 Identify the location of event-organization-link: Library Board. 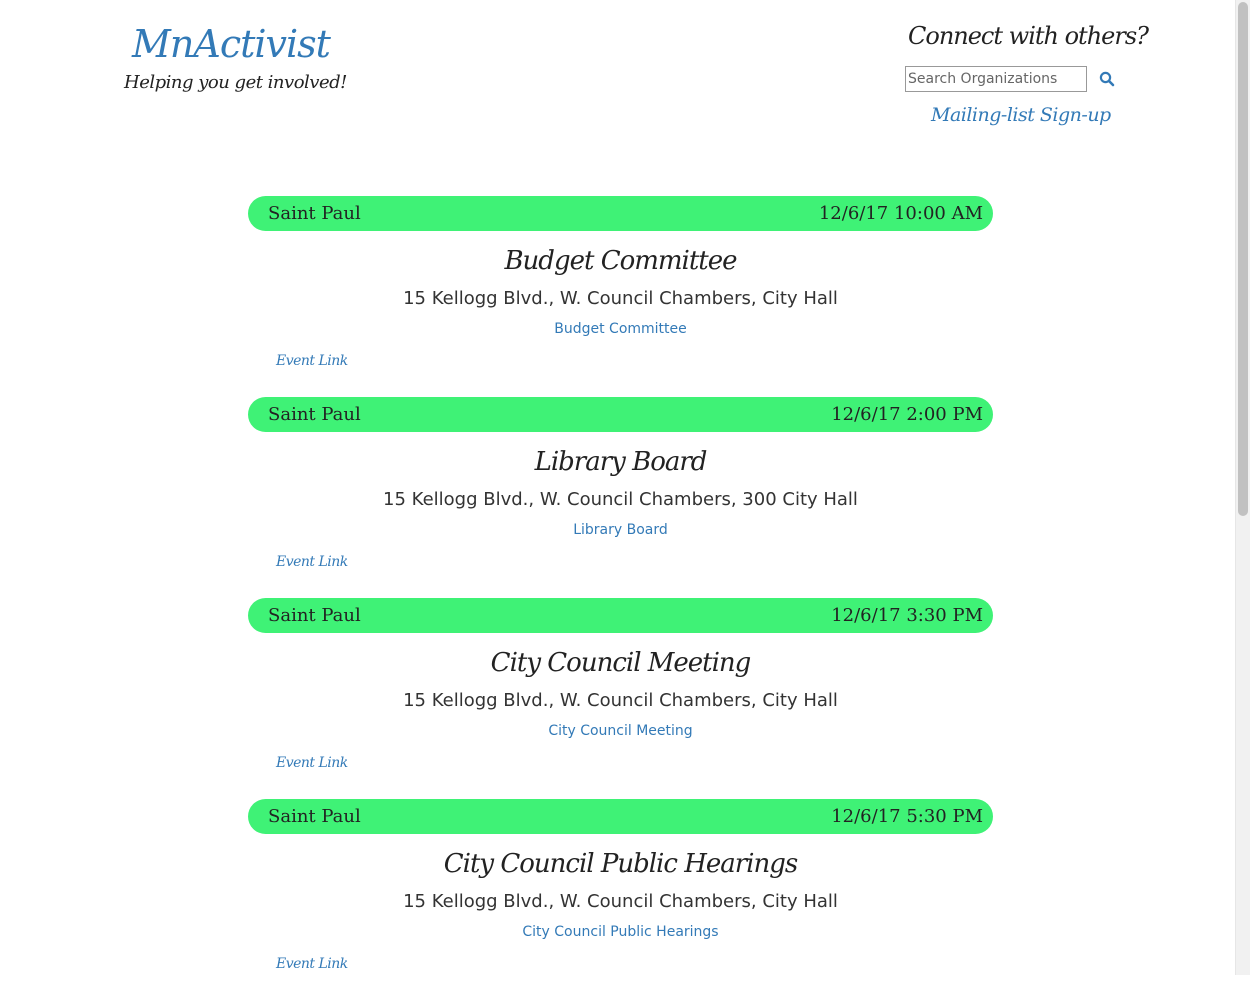
(620, 530).